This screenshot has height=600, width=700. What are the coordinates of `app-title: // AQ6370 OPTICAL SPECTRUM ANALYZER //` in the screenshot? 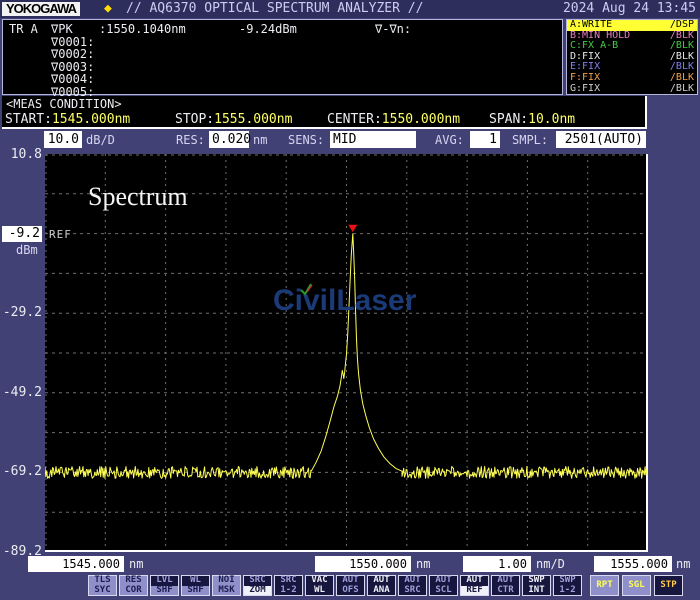 It's located at (275, 8).